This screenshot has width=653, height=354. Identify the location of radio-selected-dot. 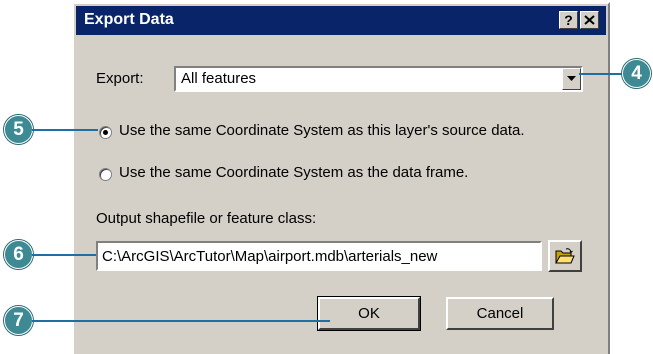
(105, 132).